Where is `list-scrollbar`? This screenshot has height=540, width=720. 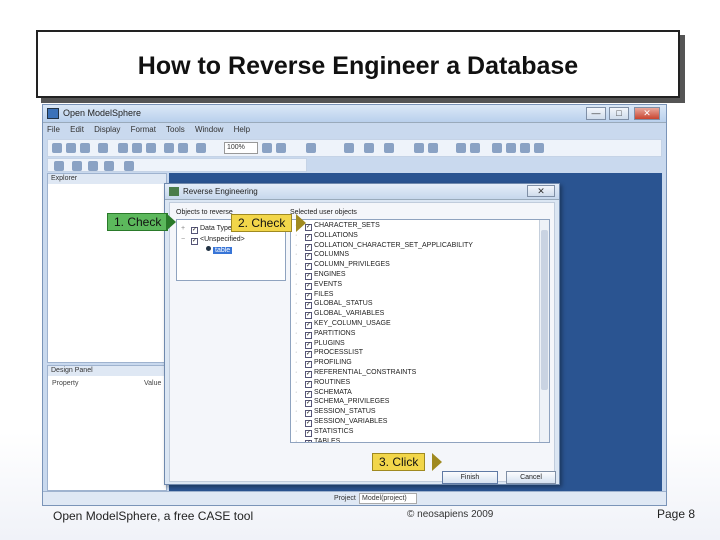
list-scrollbar is located at coordinates (544, 331).